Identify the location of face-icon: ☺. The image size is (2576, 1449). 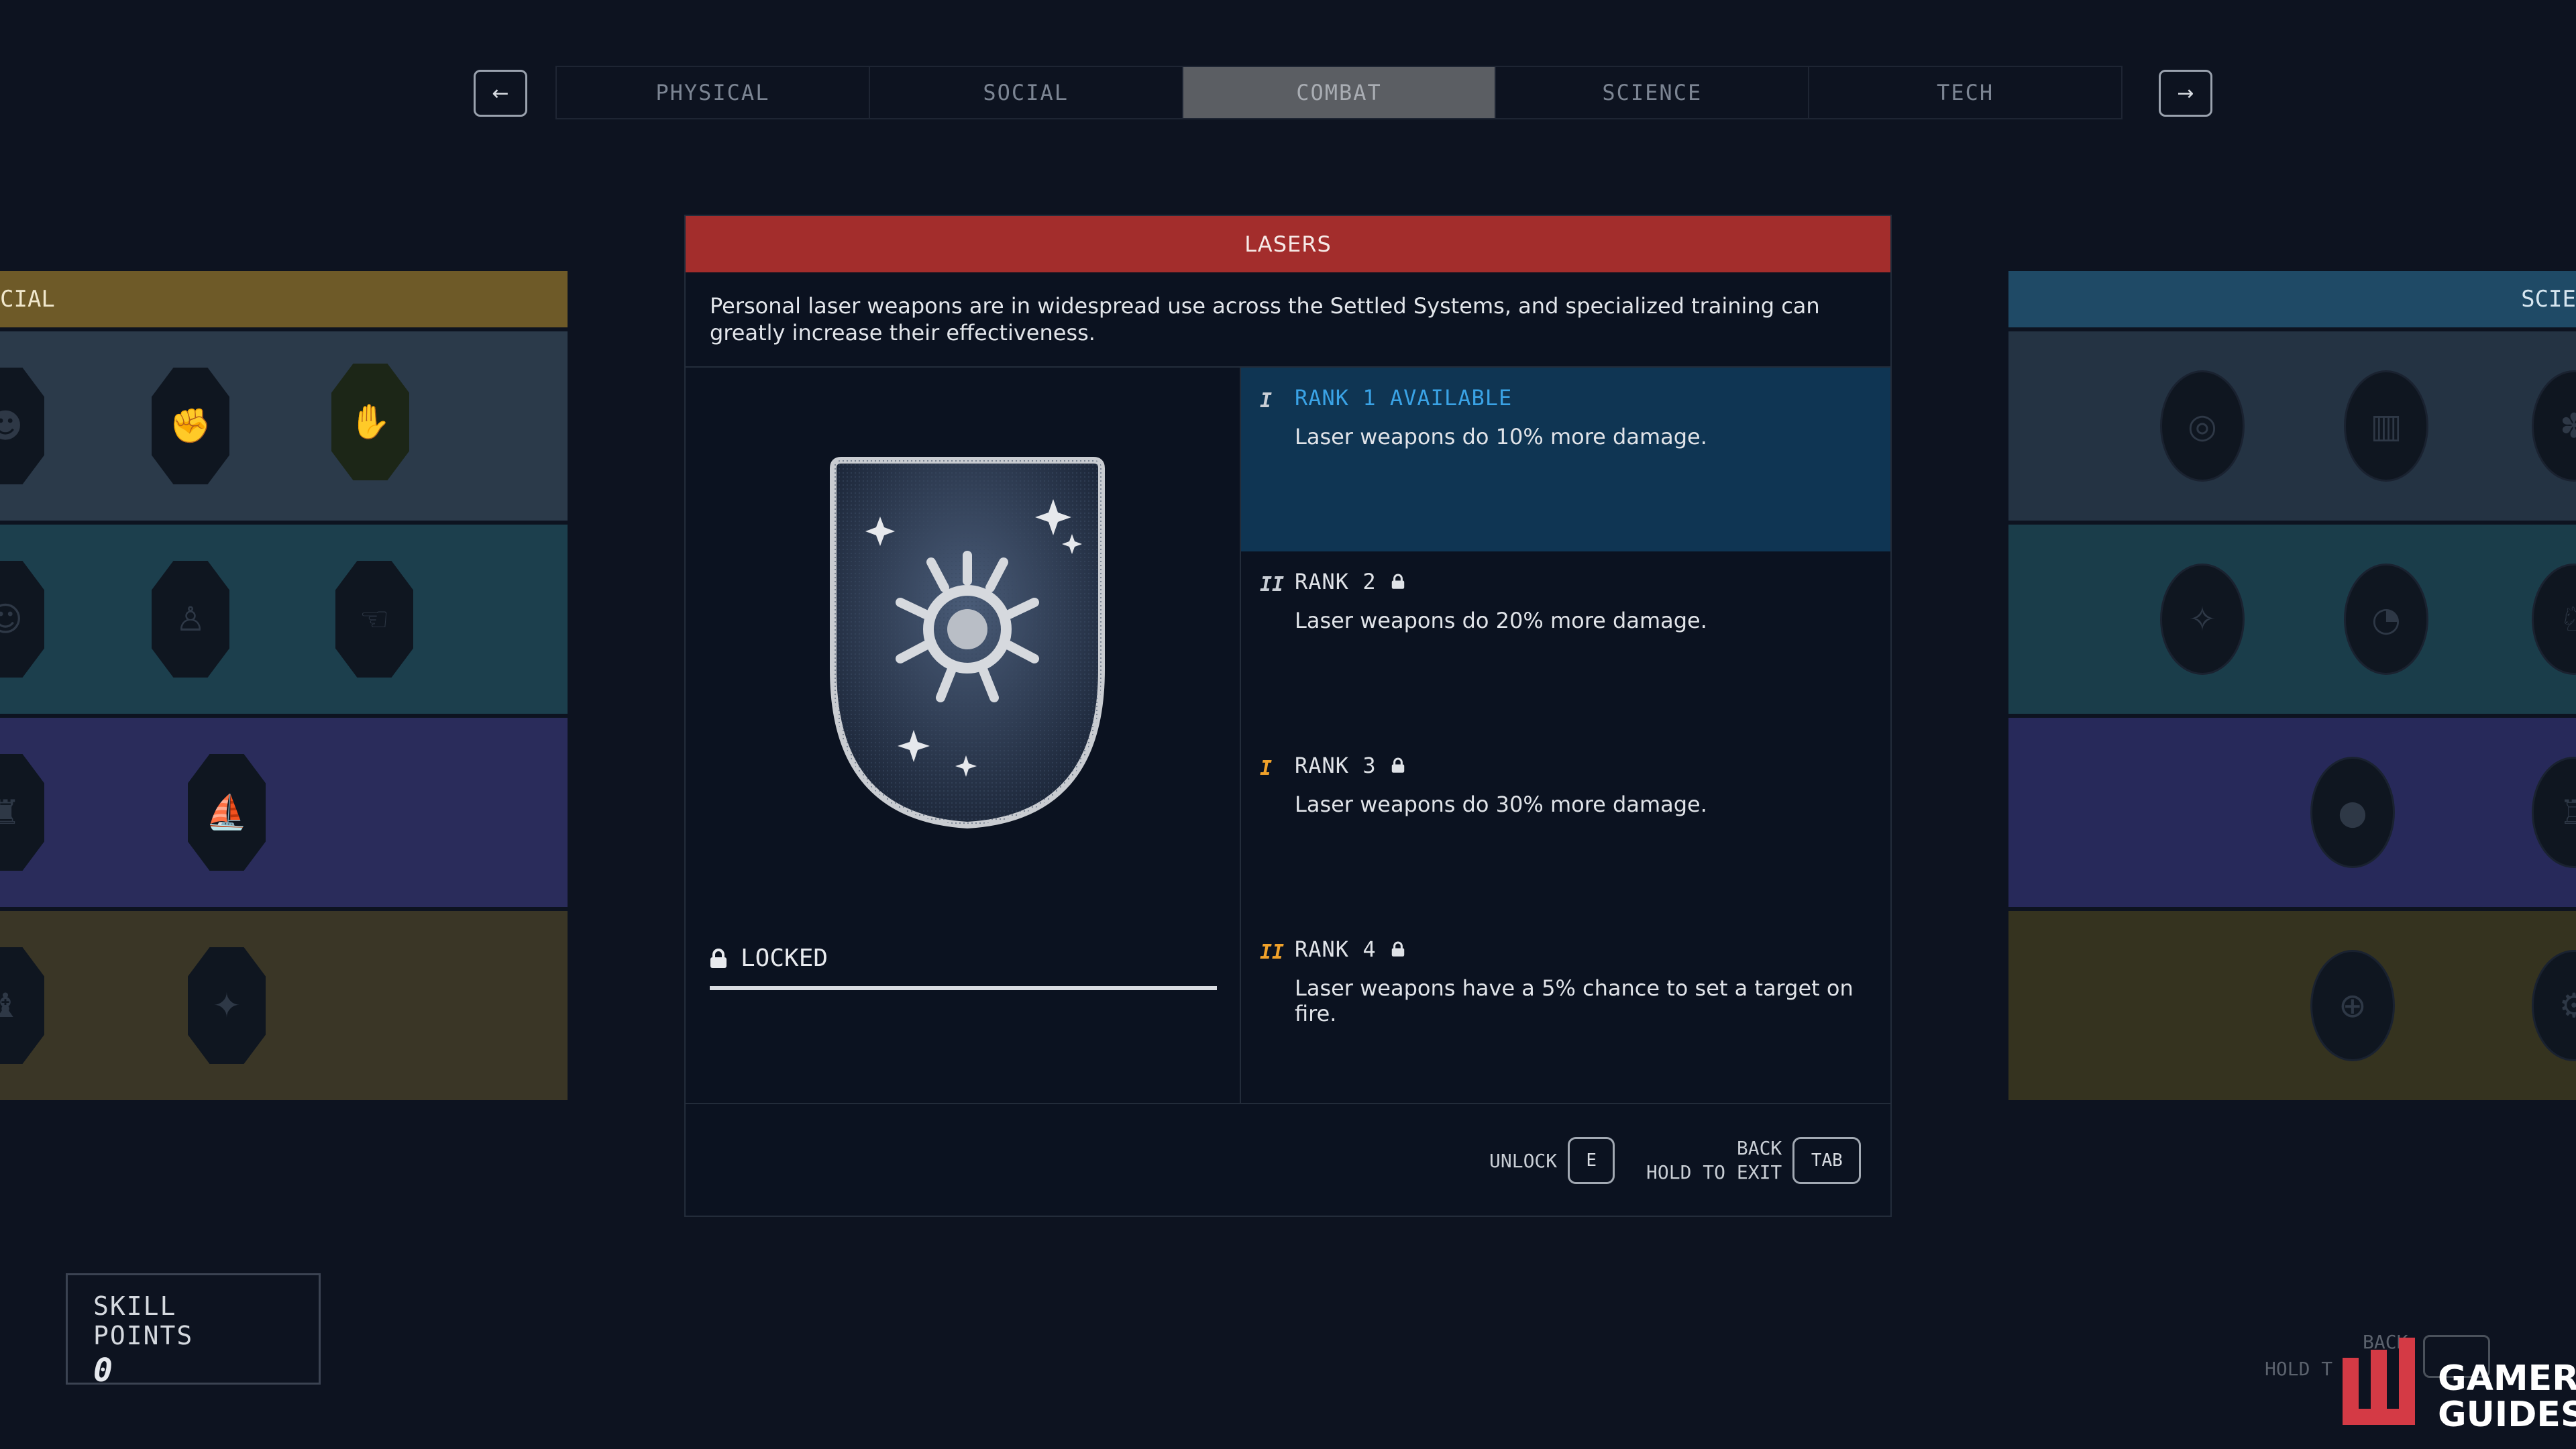
(11, 619).